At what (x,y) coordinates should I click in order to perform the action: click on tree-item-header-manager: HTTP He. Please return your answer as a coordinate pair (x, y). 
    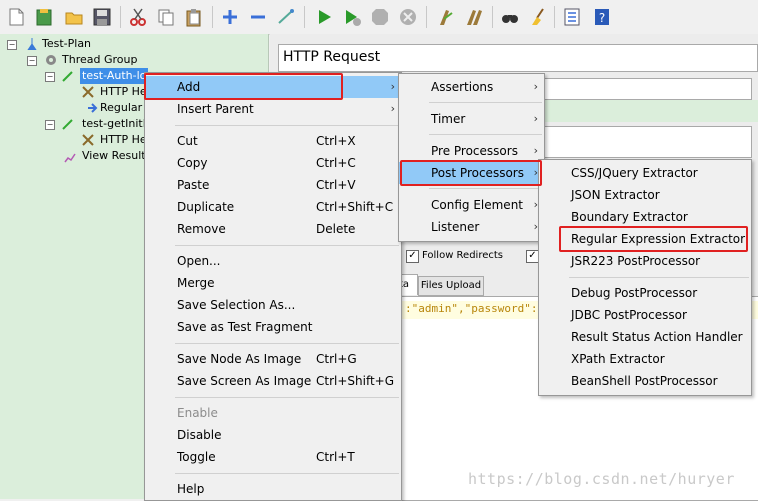
    Looking at the image, I should click on (123, 92).